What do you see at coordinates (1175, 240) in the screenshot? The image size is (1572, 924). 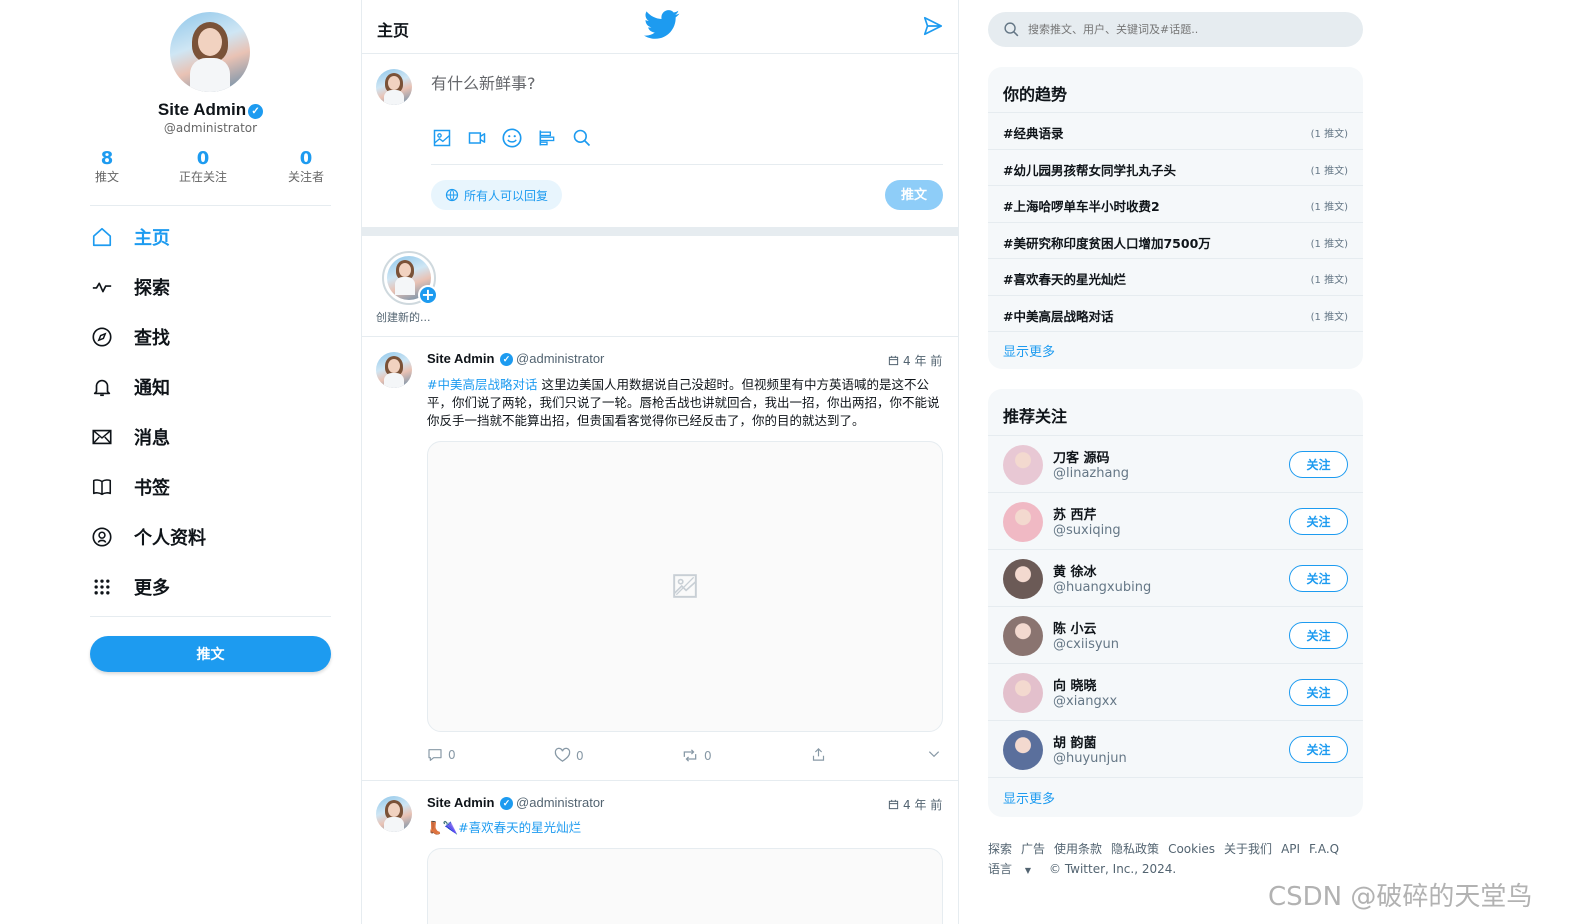 I see `trend-item: #美研究称印度贫困人口增加7500万 (1 推文)` at bounding box center [1175, 240].